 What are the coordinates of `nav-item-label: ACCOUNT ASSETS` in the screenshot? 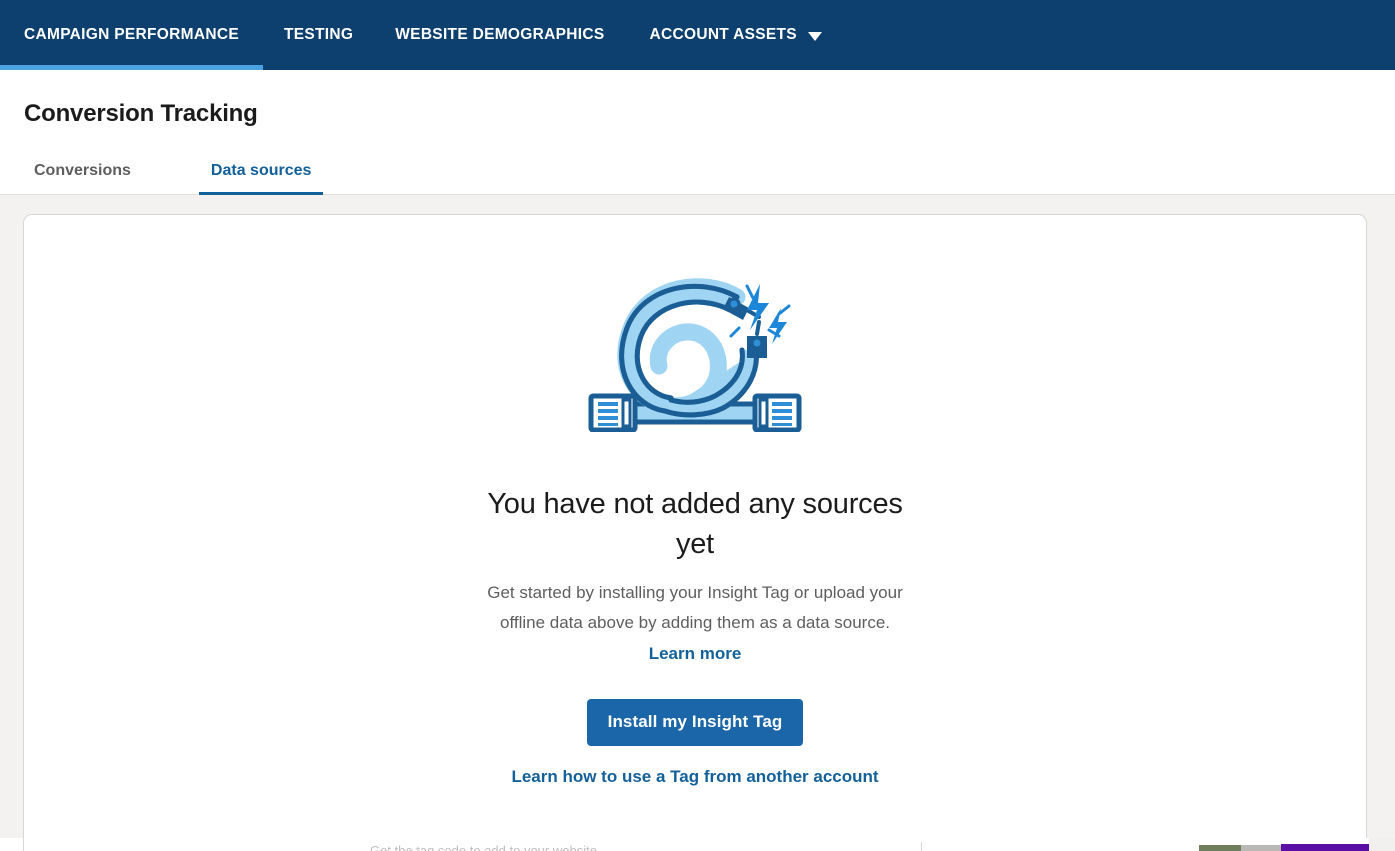 It's located at (723, 34).